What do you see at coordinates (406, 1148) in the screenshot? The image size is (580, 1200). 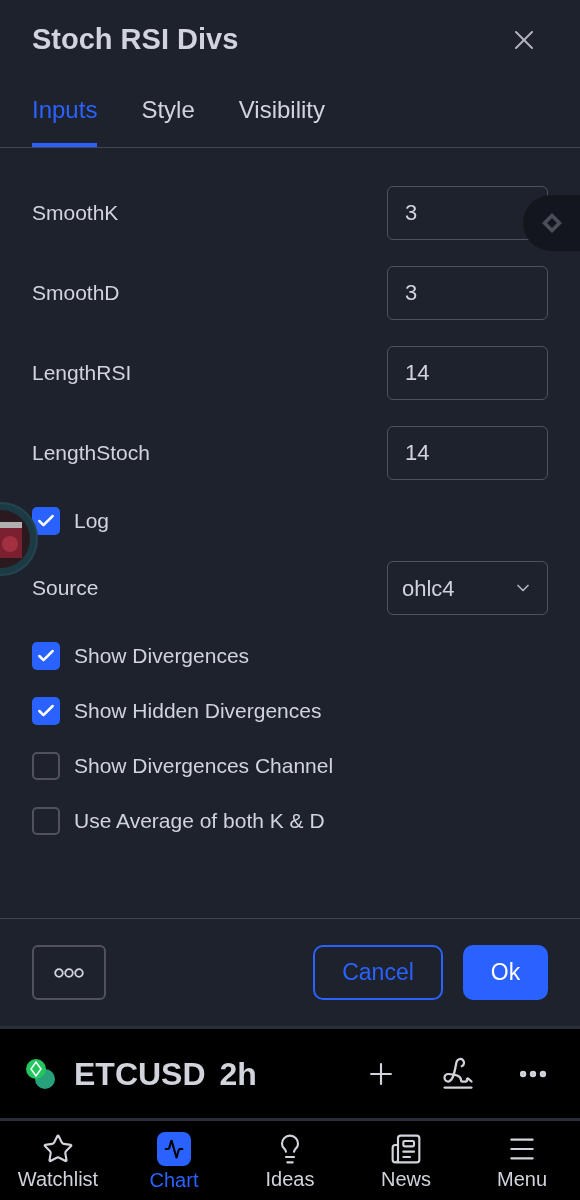 I see `newspaper-icon` at bounding box center [406, 1148].